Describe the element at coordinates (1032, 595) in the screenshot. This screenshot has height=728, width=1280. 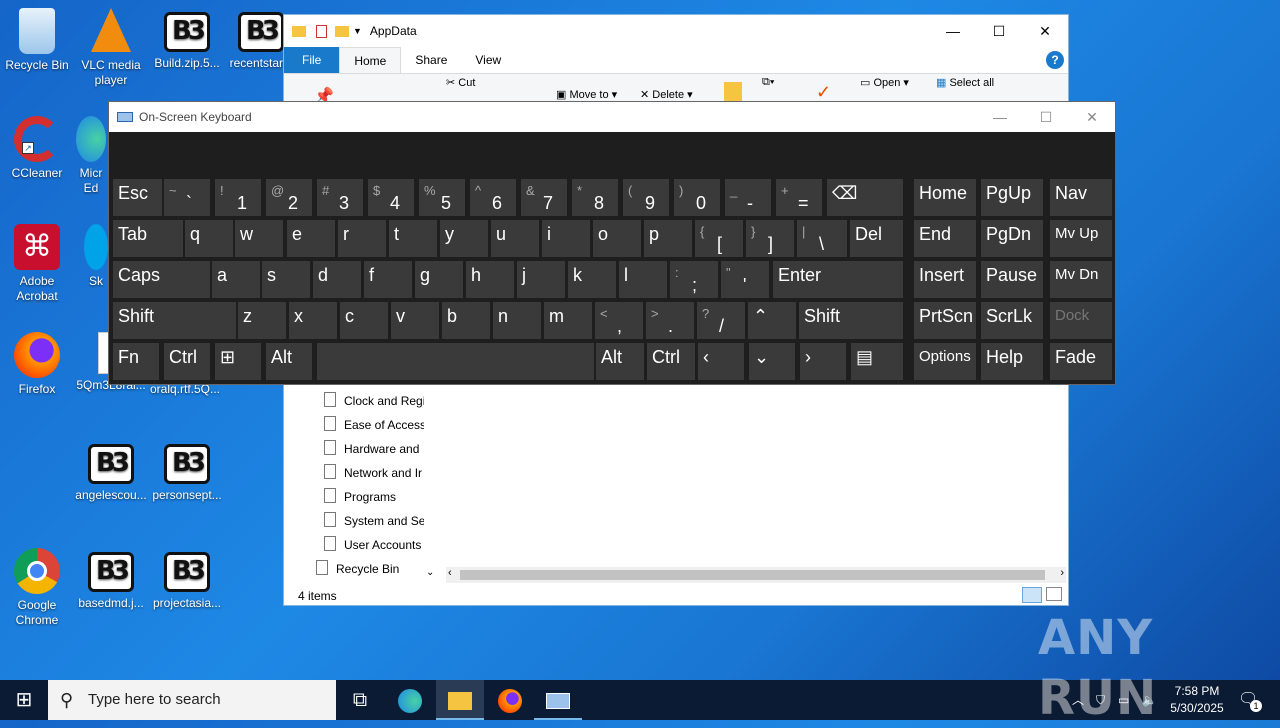
I see `details-view-icon` at that location.